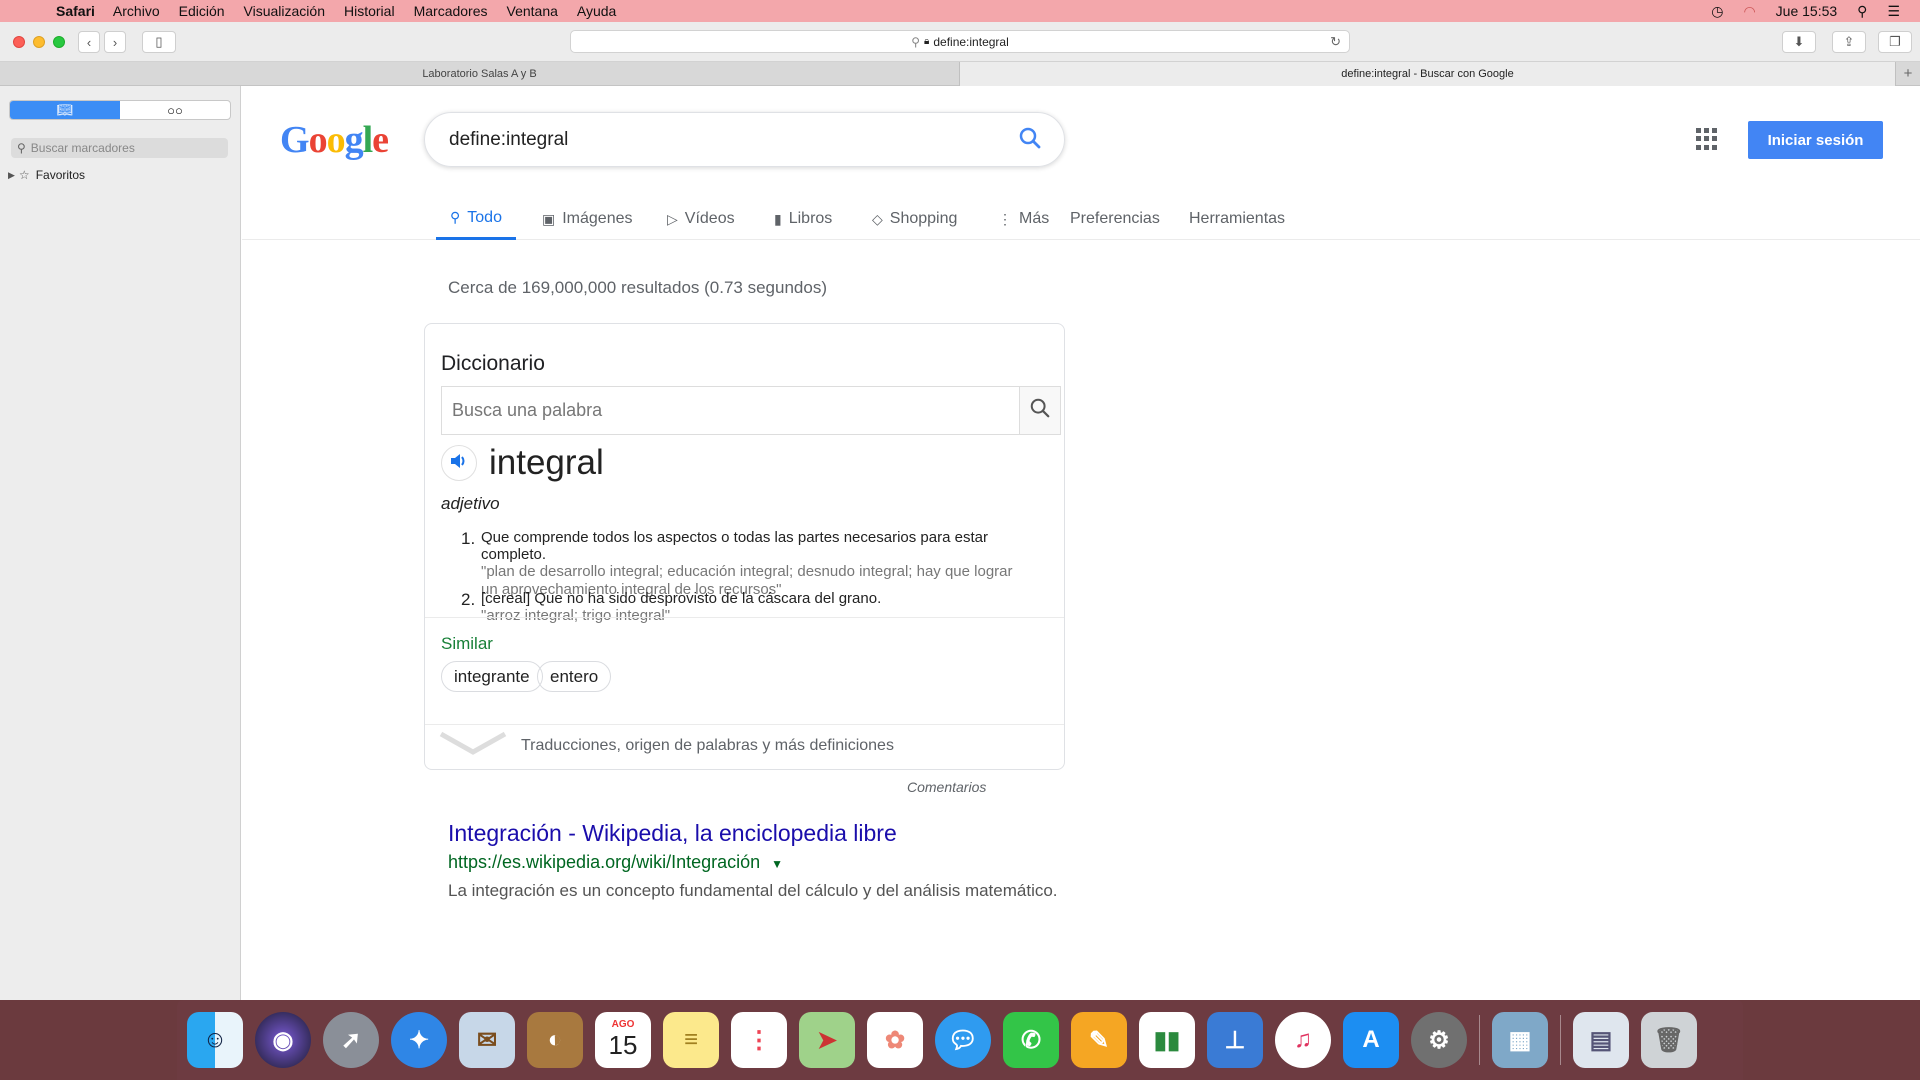 Image resolution: width=1920 pixels, height=1080 pixels. I want to click on feedback-link: Comentarios, so click(946, 787).